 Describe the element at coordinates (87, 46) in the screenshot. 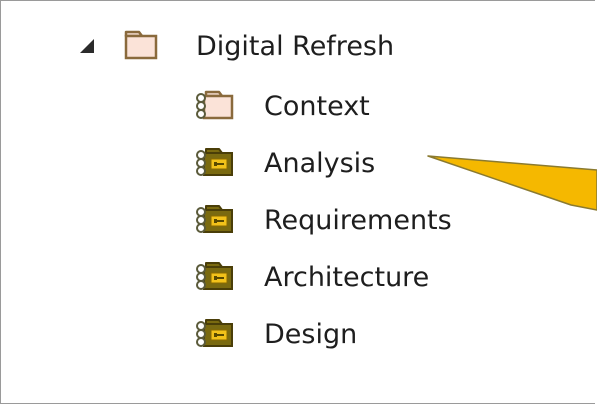

I see `expanded-triangle-icon` at that location.